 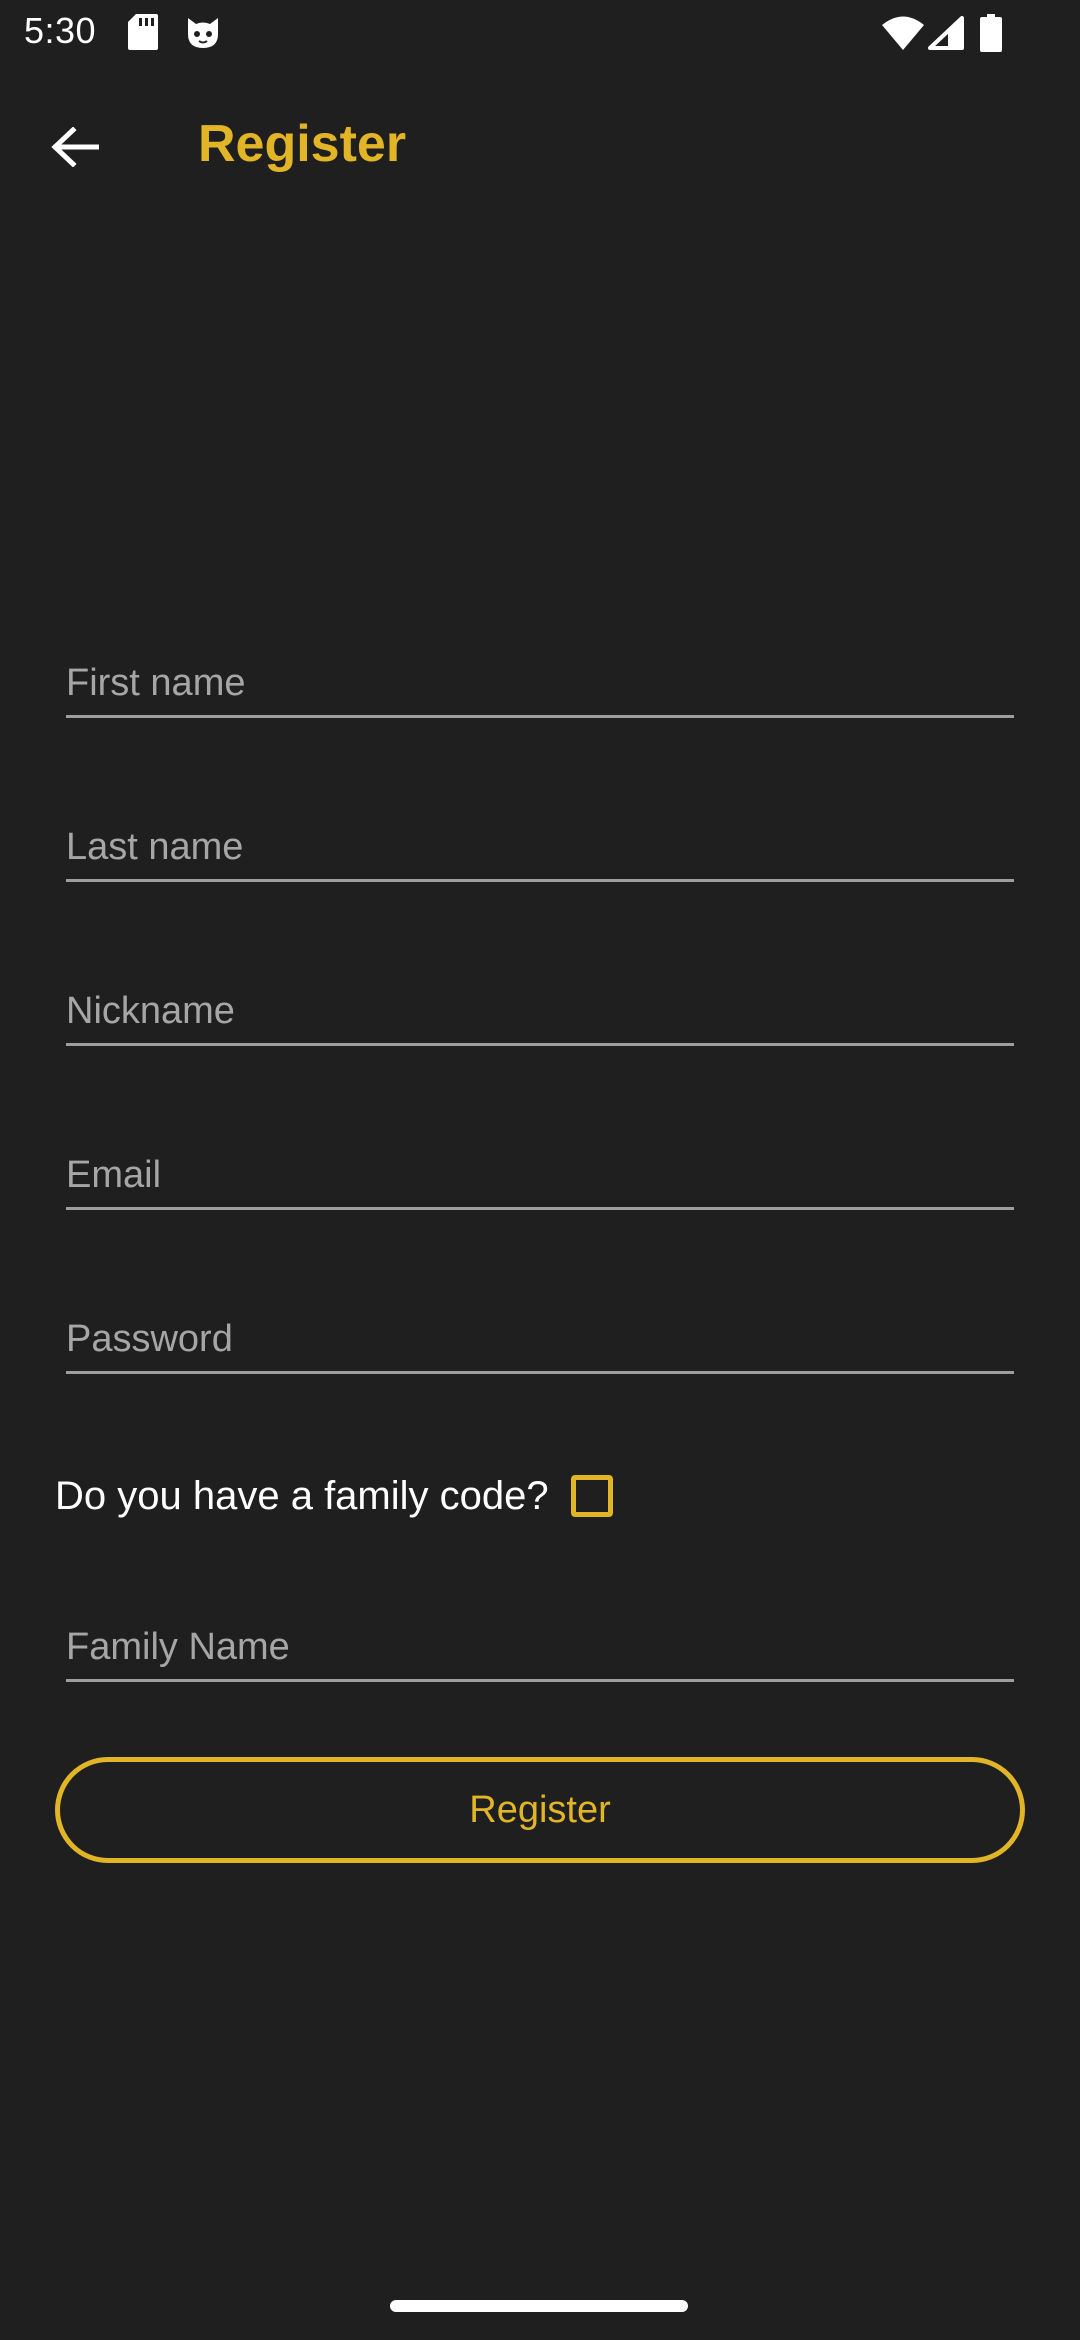 I want to click on family-code-checkbox, so click(x=591, y=1496).